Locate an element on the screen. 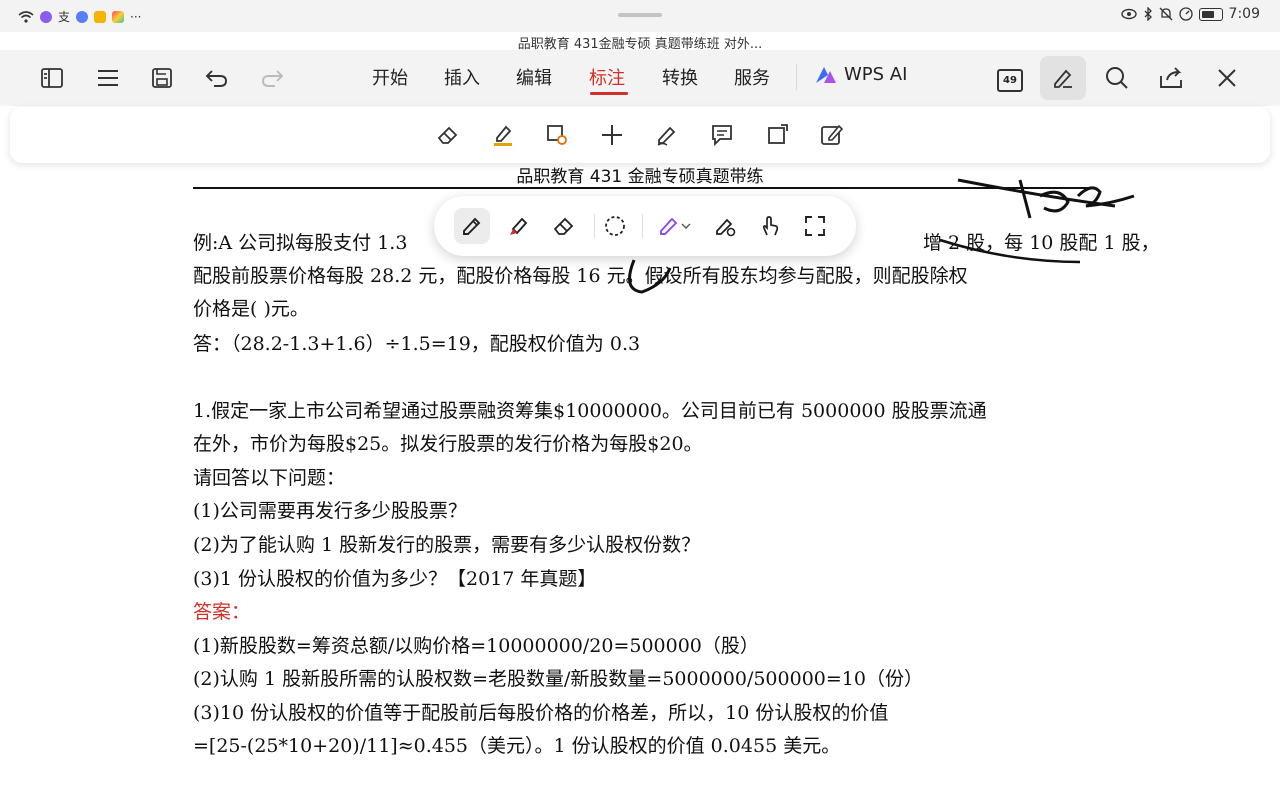 The image size is (1280, 800). bluetooth-icon is located at coordinates (1148, 14).